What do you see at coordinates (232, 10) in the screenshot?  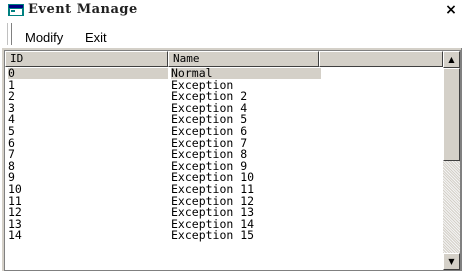 I see `title-bar: Event Manage ×` at bounding box center [232, 10].